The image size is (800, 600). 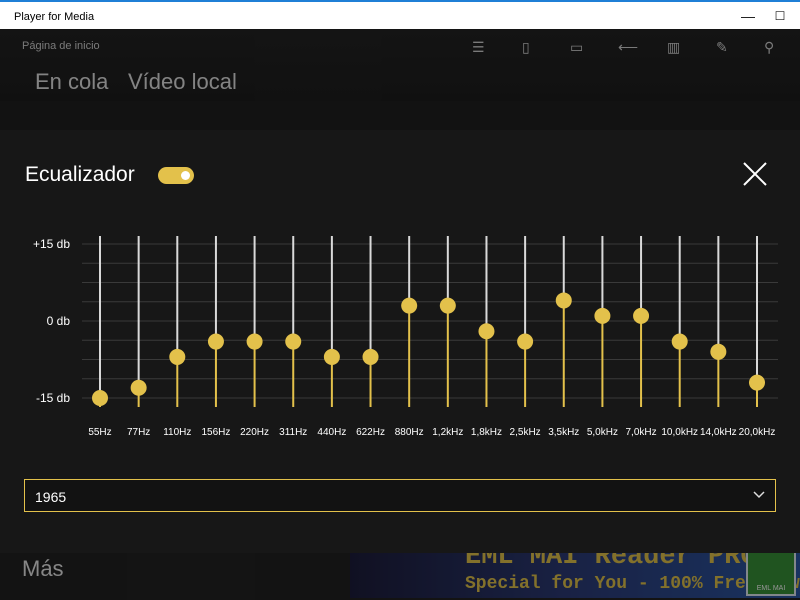 What do you see at coordinates (51, 497) in the screenshot?
I see `preset-value: 1965` at bounding box center [51, 497].